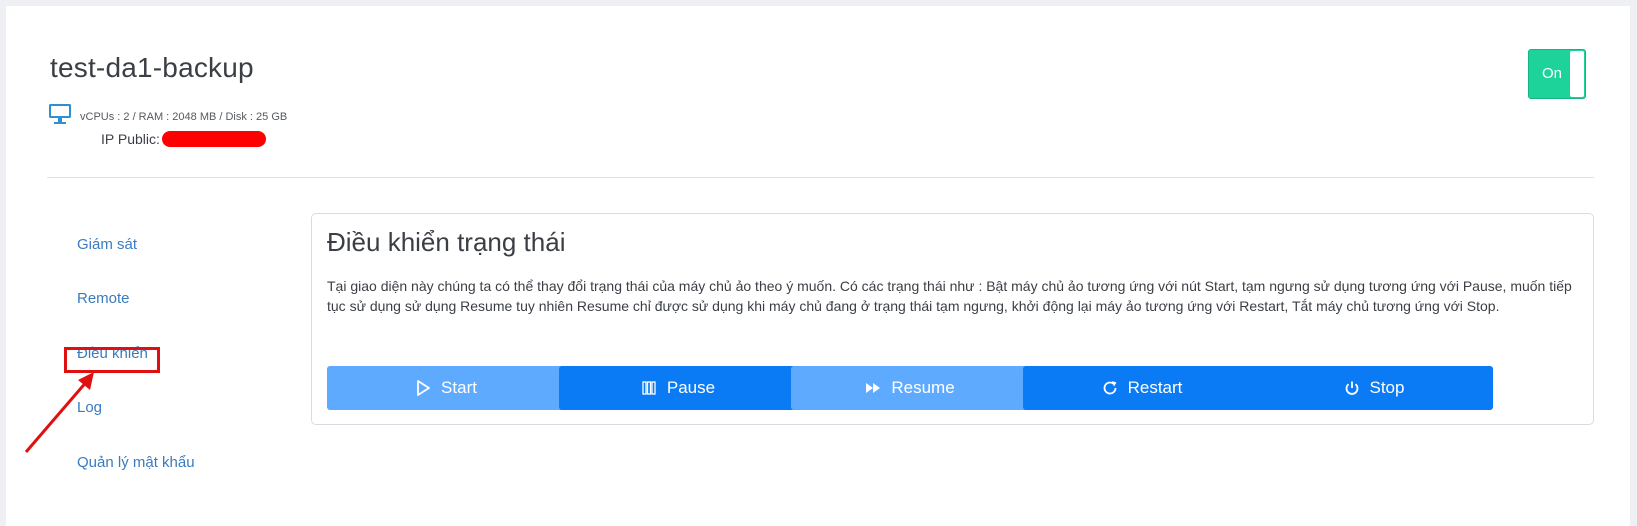  Describe the element at coordinates (1351, 388) in the screenshot. I see `power-icon` at that location.